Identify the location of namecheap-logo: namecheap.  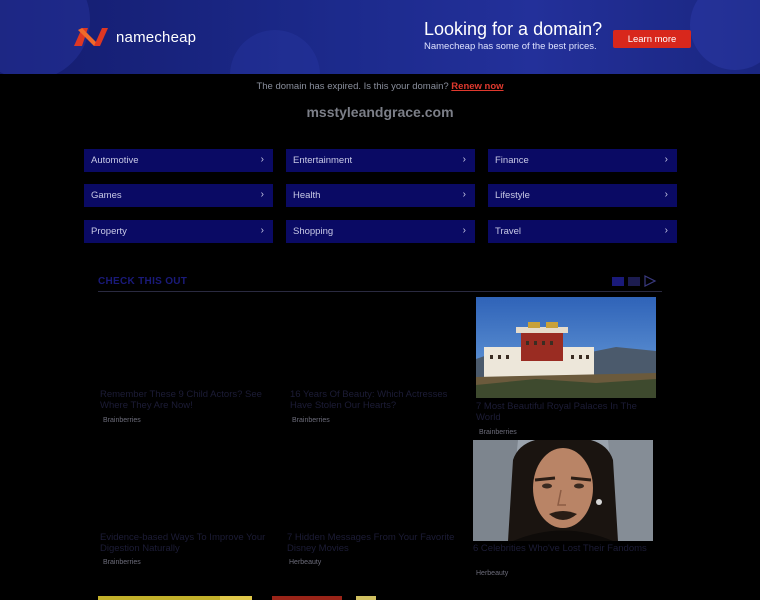
(134, 37).